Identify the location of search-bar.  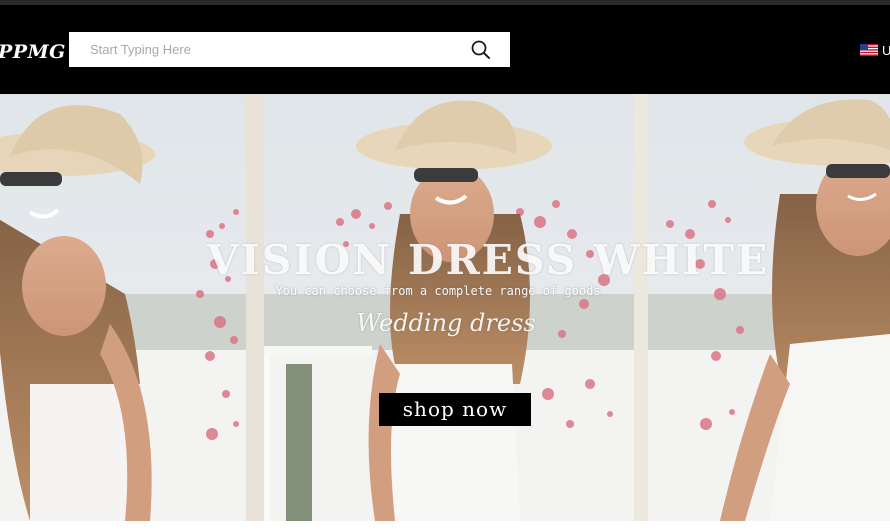
(289, 49).